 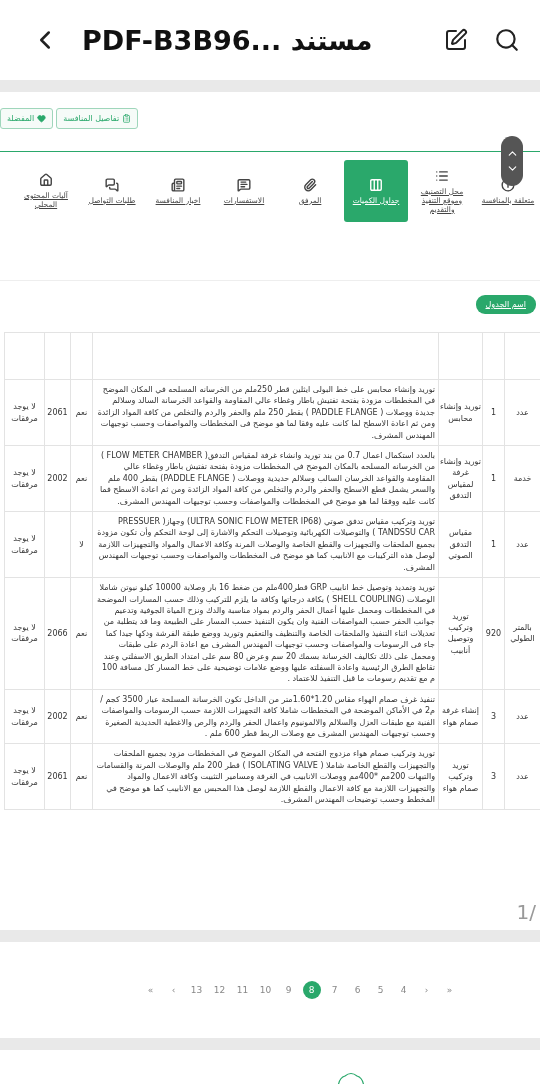 I want to click on page-link: 4, so click(x=403, y=990).